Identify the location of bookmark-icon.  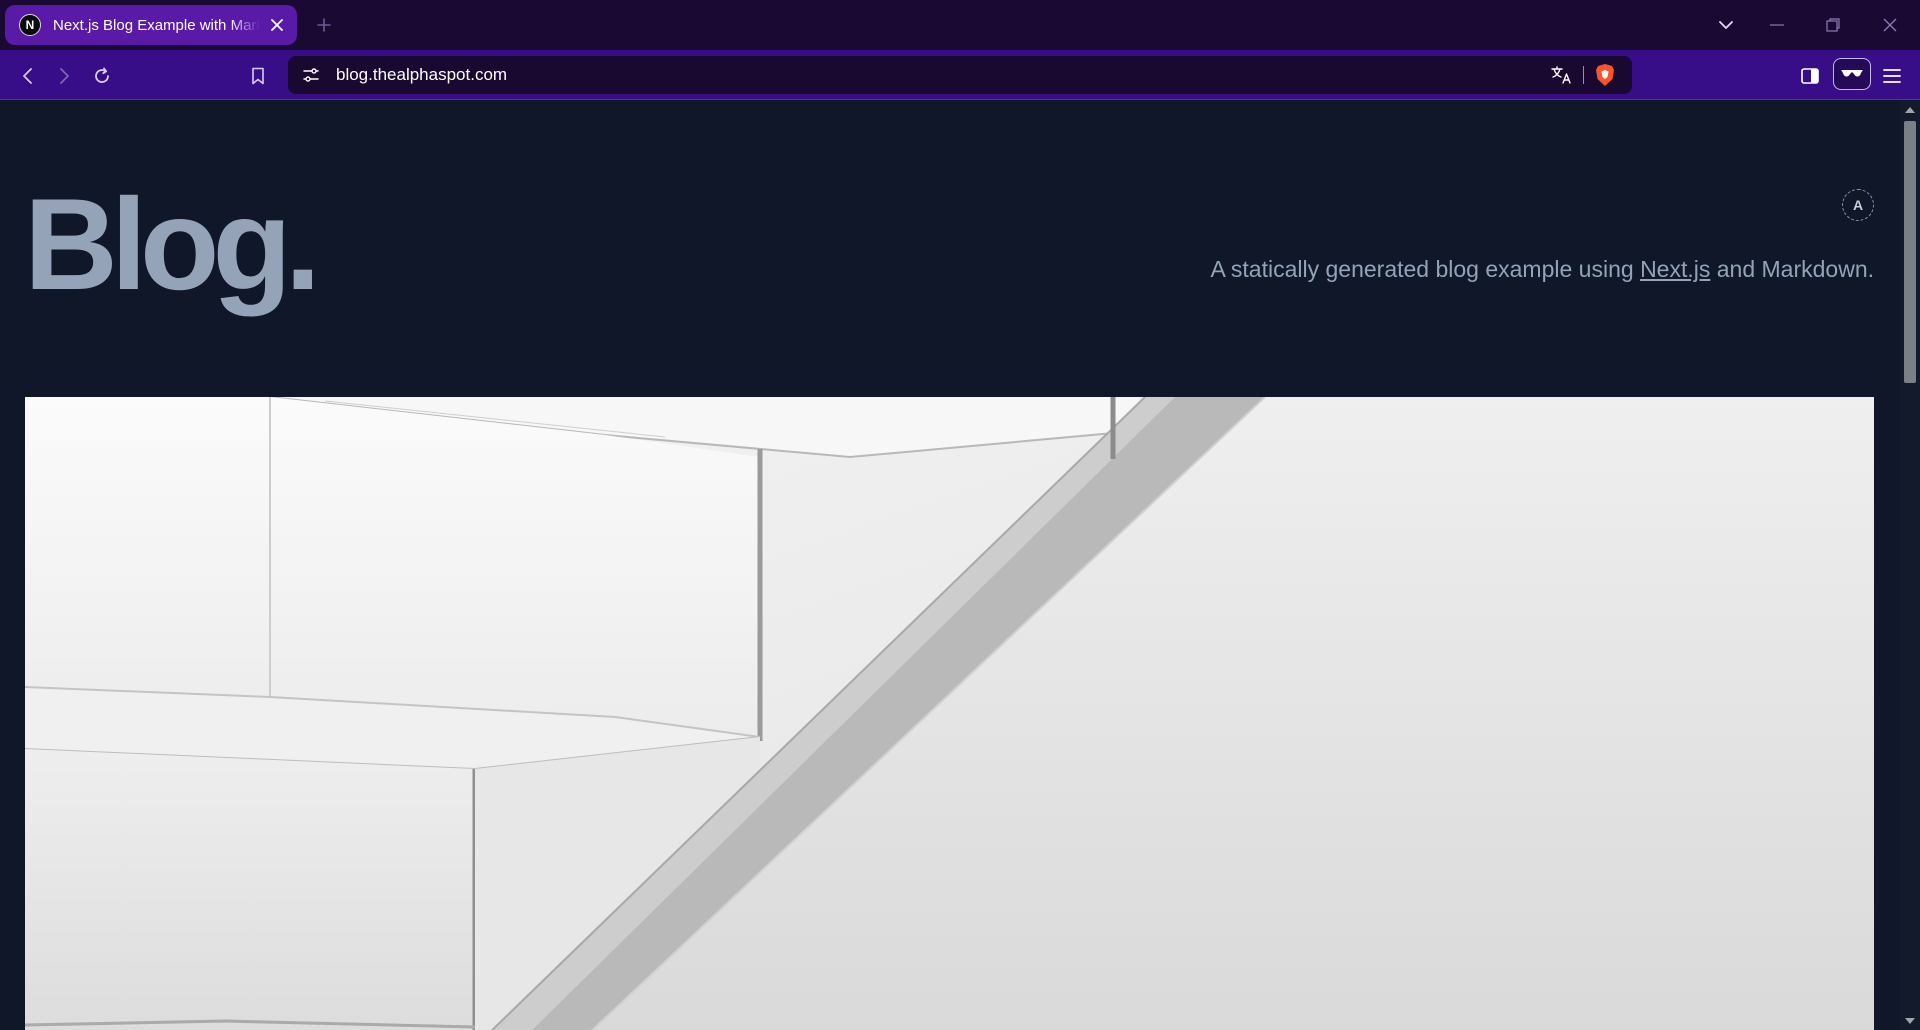
(258, 76).